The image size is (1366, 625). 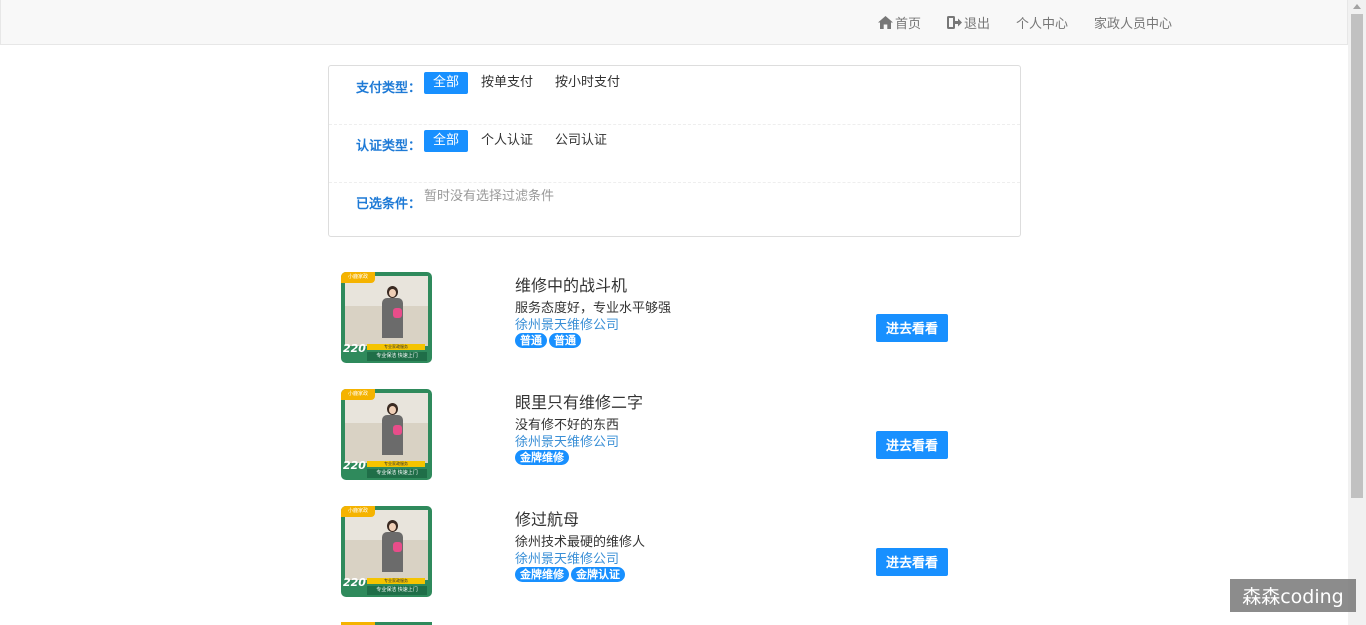 I want to click on certification-type-options: 全部 个人认证 公司认证, so click(x=522, y=141).